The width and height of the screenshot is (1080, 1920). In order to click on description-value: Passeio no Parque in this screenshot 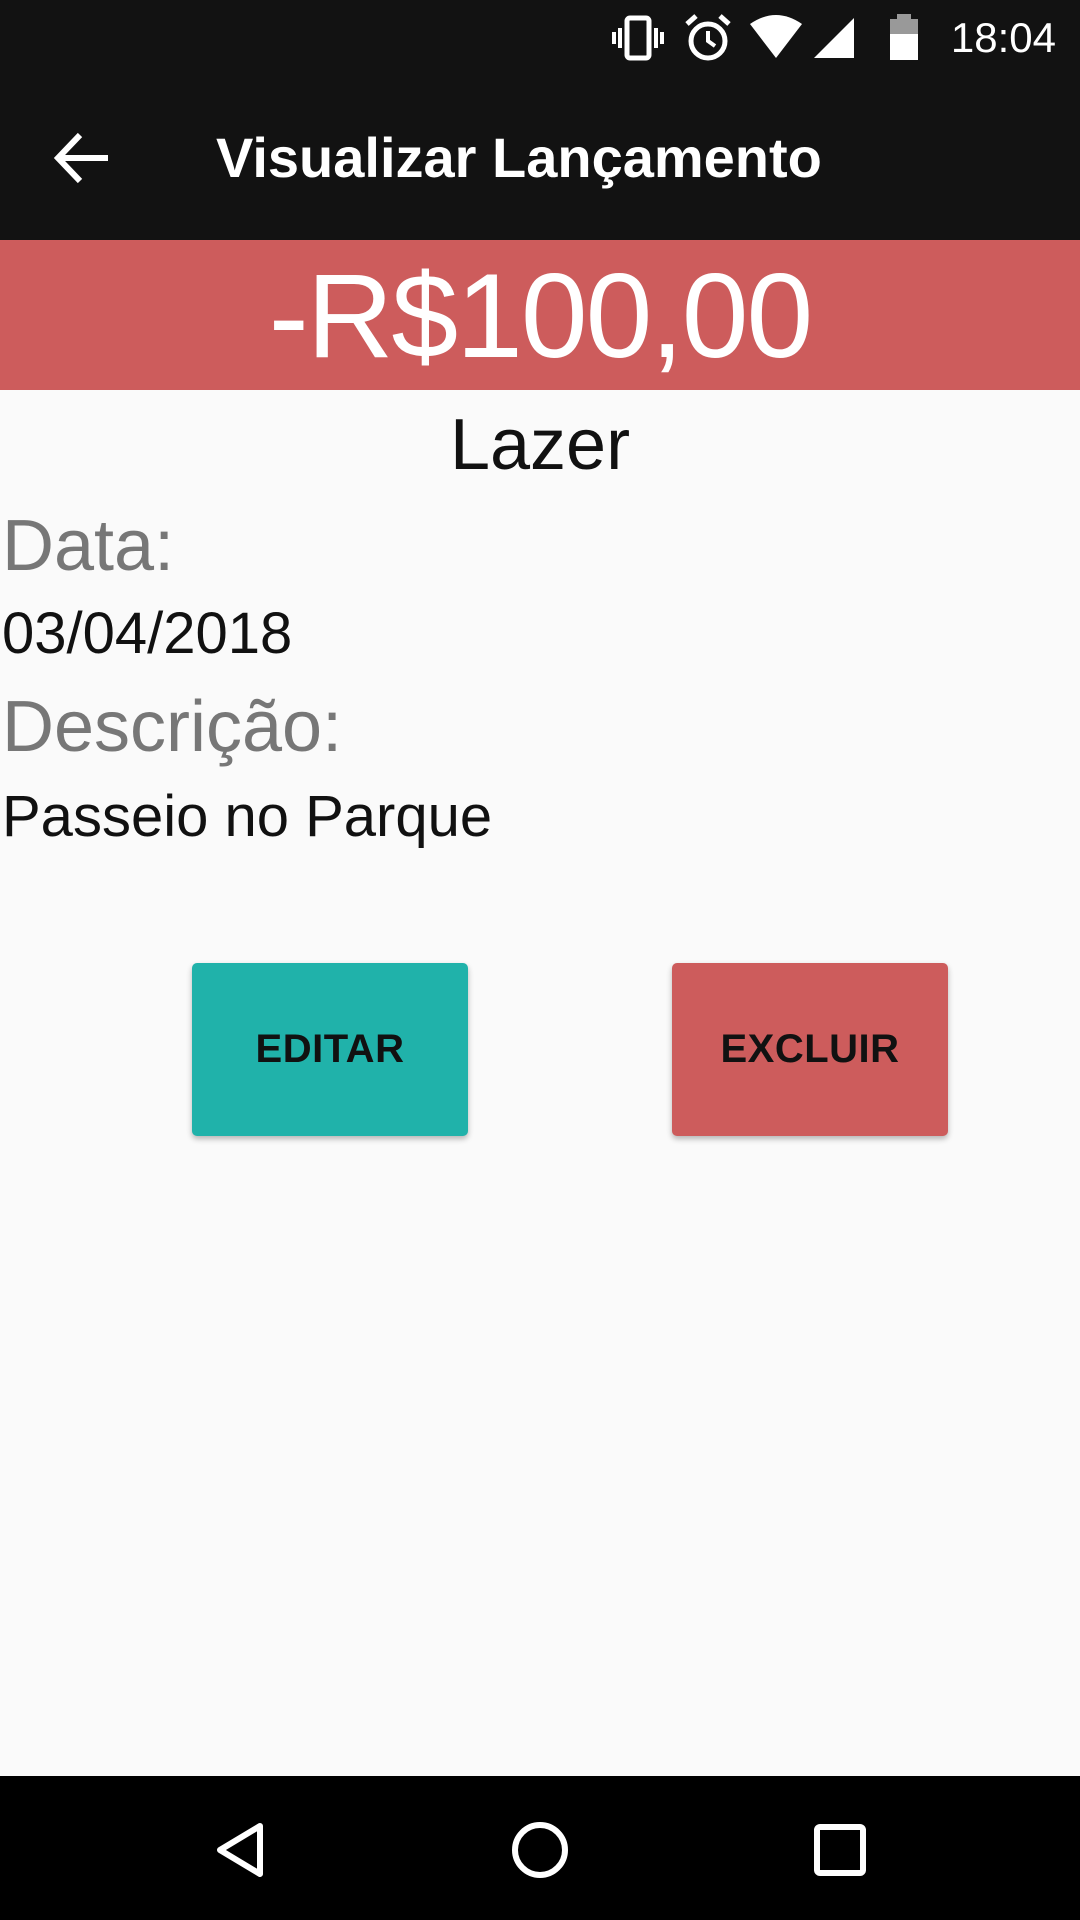, I will do `click(247, 816)`.